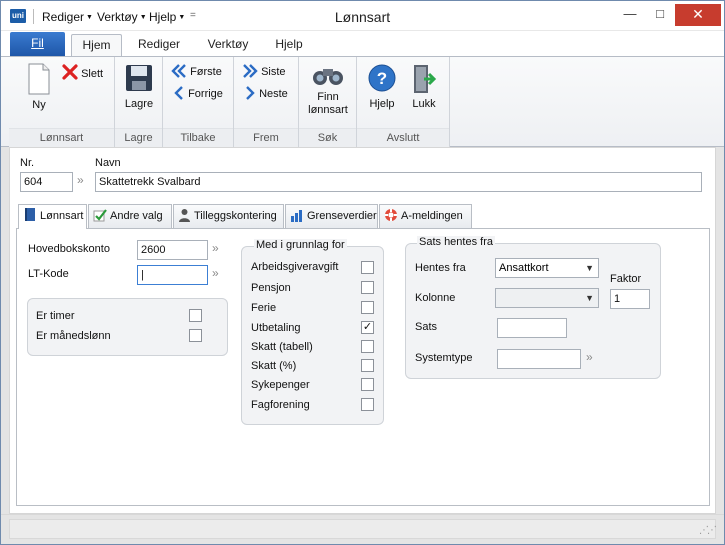  What do you see at coordinates (159, 45) in the screenshot?
I see `tab-rediger: Rediger` at bounding box center [159, 45].